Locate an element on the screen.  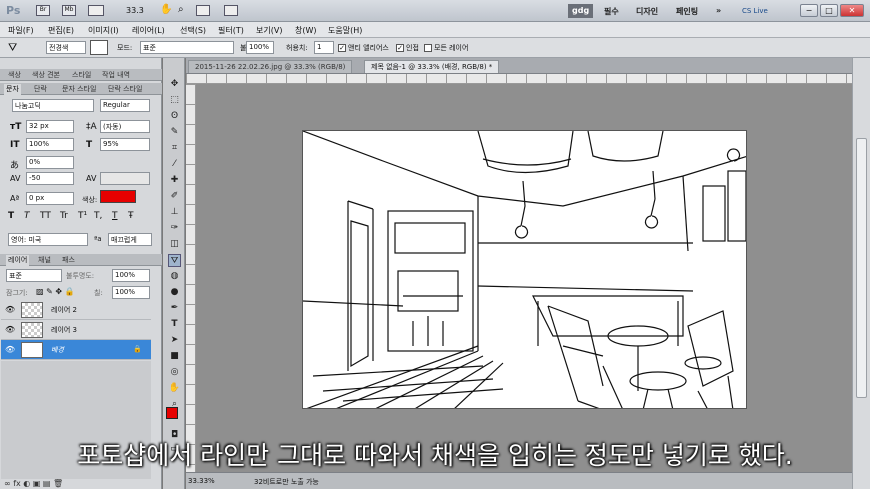
menu-window: 창(W) is located at coordinates (306, 30).